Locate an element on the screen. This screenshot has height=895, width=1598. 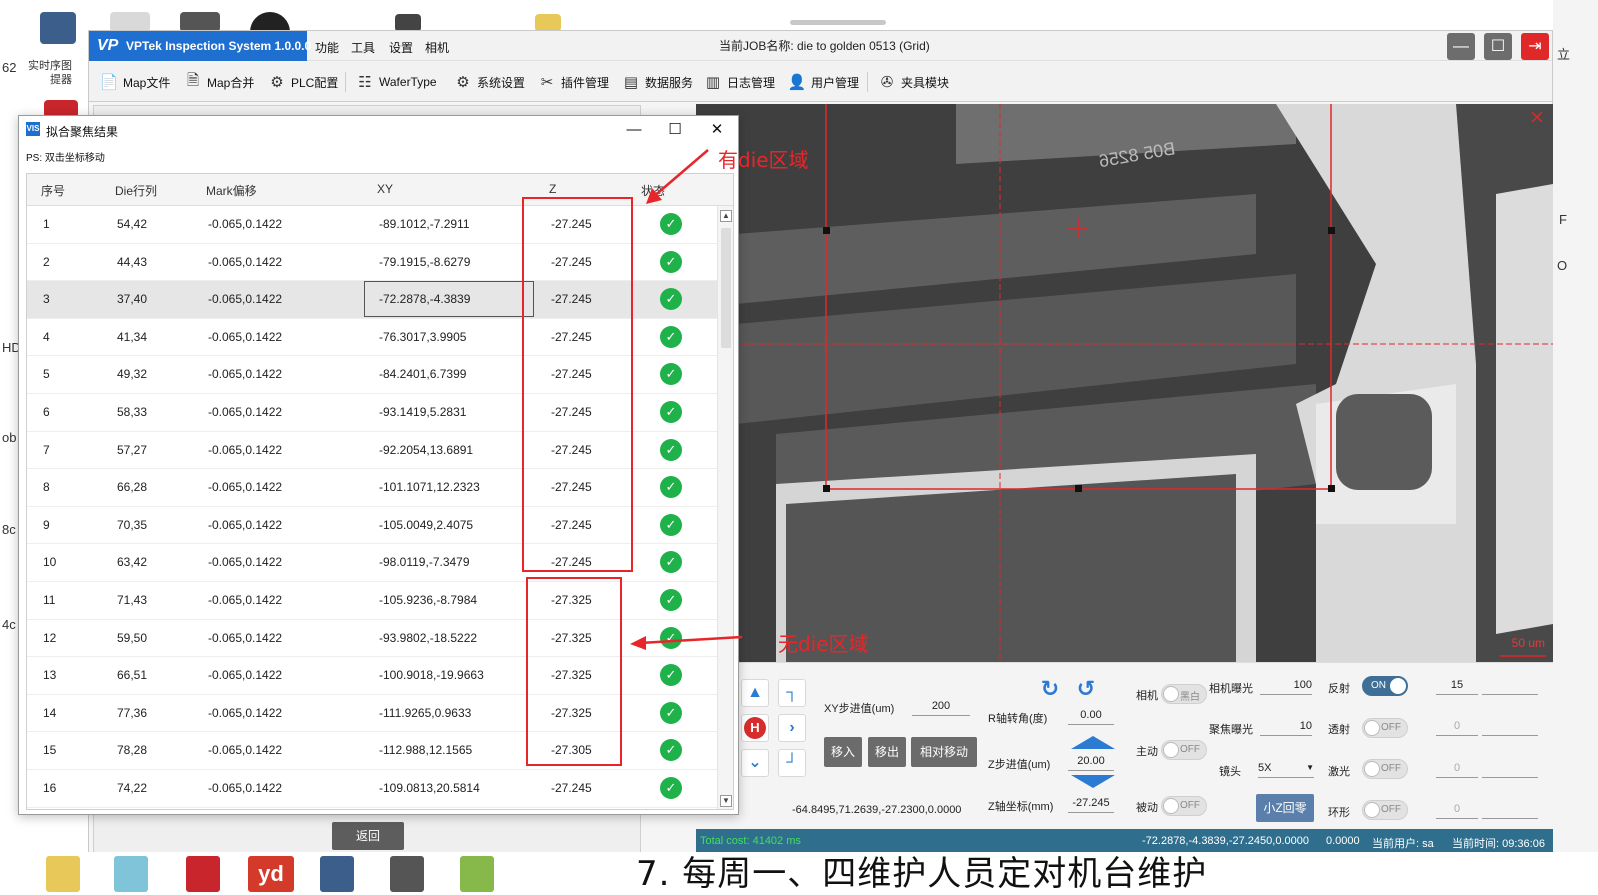
table-scrollbar: ▲ ▼ is located at coordinates (725, 507).